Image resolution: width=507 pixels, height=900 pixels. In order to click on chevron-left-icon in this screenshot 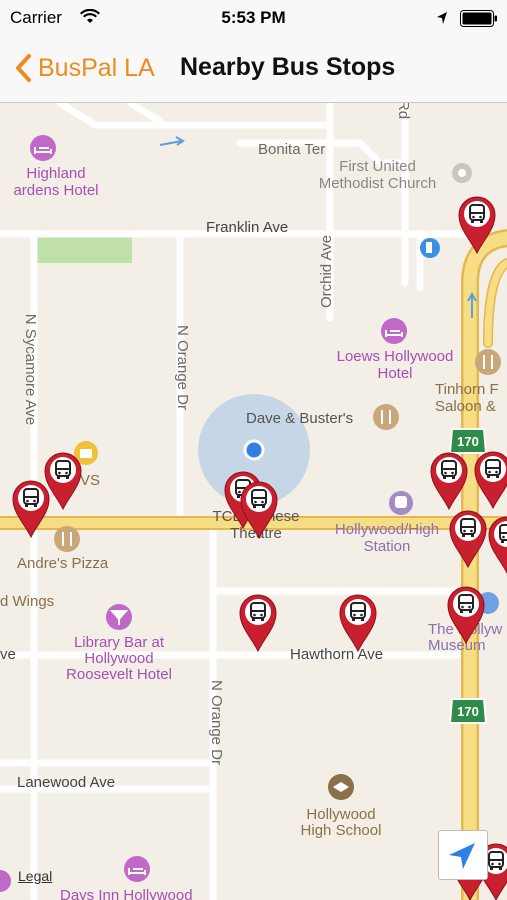, I will do `click(23, 68)`.